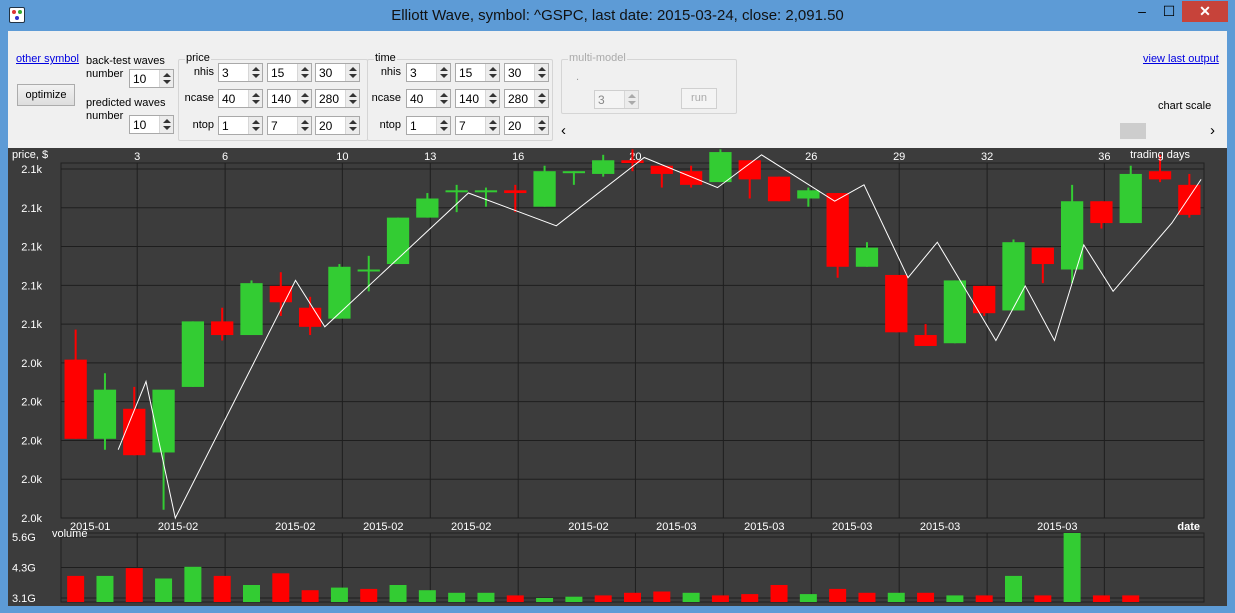  What do you see at coordinates (151, 124) in the screenshot?
I see `predicted-waves-spinner: 10` at bounding box center [151, 124].